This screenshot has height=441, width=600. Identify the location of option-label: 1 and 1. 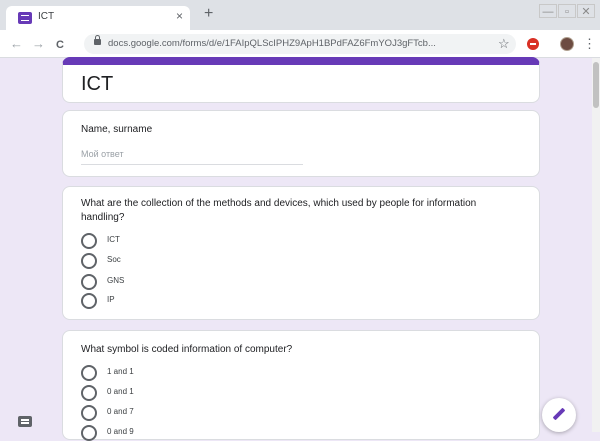
(120, 371).